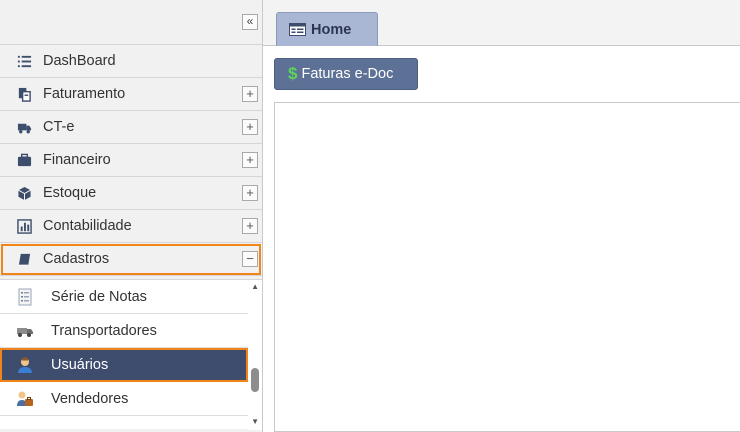 The width and height of the screenshot is (740, 432). What do you see at coordinates (25, 365) in the screenshot?
I see `user-icon` at bounding box center [25, 365].